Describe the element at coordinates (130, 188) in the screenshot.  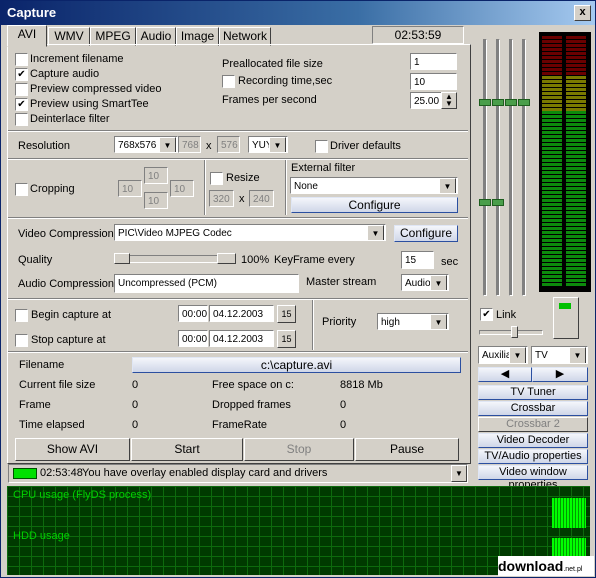
I see `crop-left: 10` at that location.